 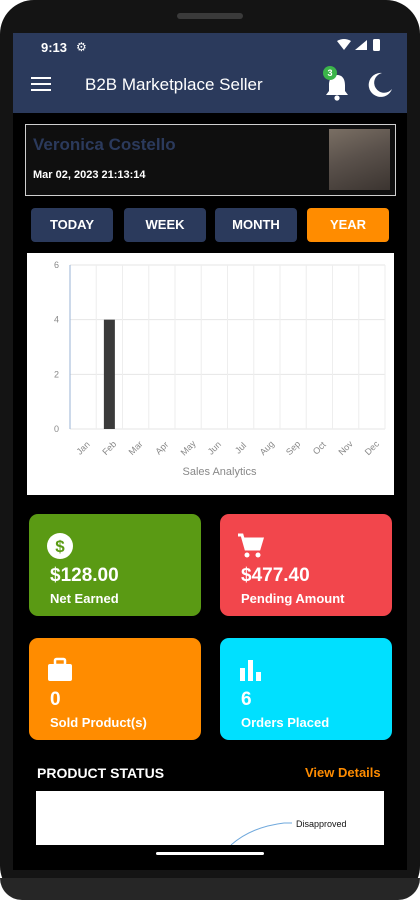 I want to click on x-tick-label: Jan, so click(x=82, y=447).